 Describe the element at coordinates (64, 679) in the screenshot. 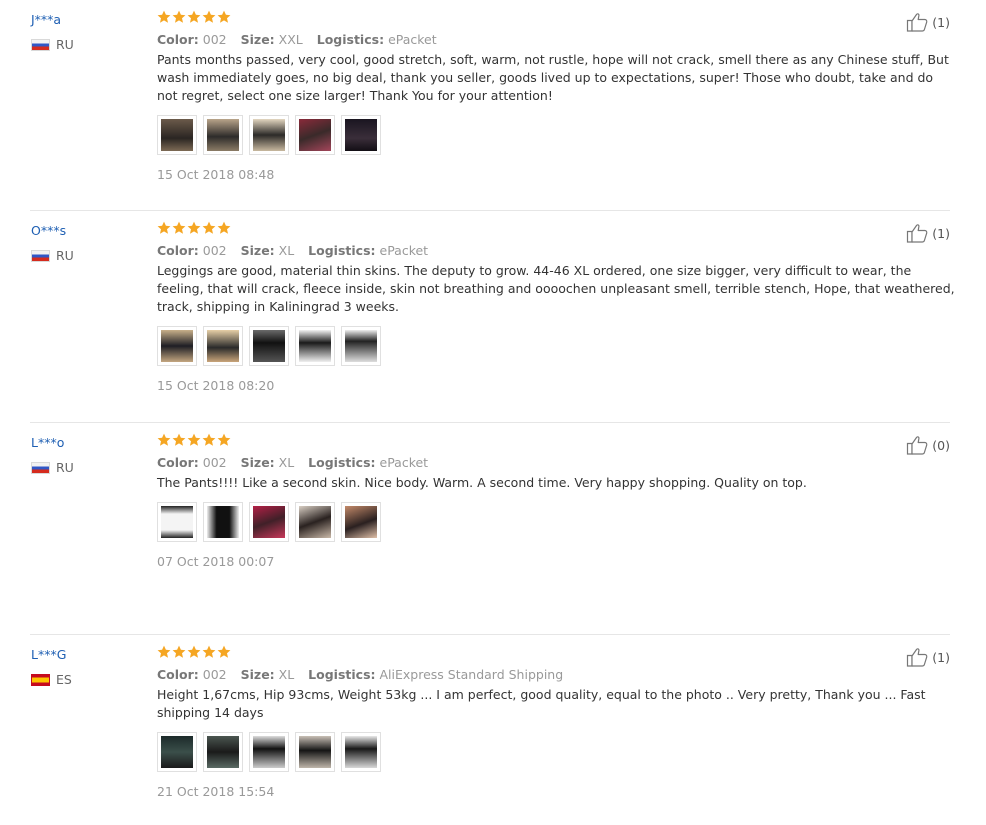

I see `country-code: ES` at that location.